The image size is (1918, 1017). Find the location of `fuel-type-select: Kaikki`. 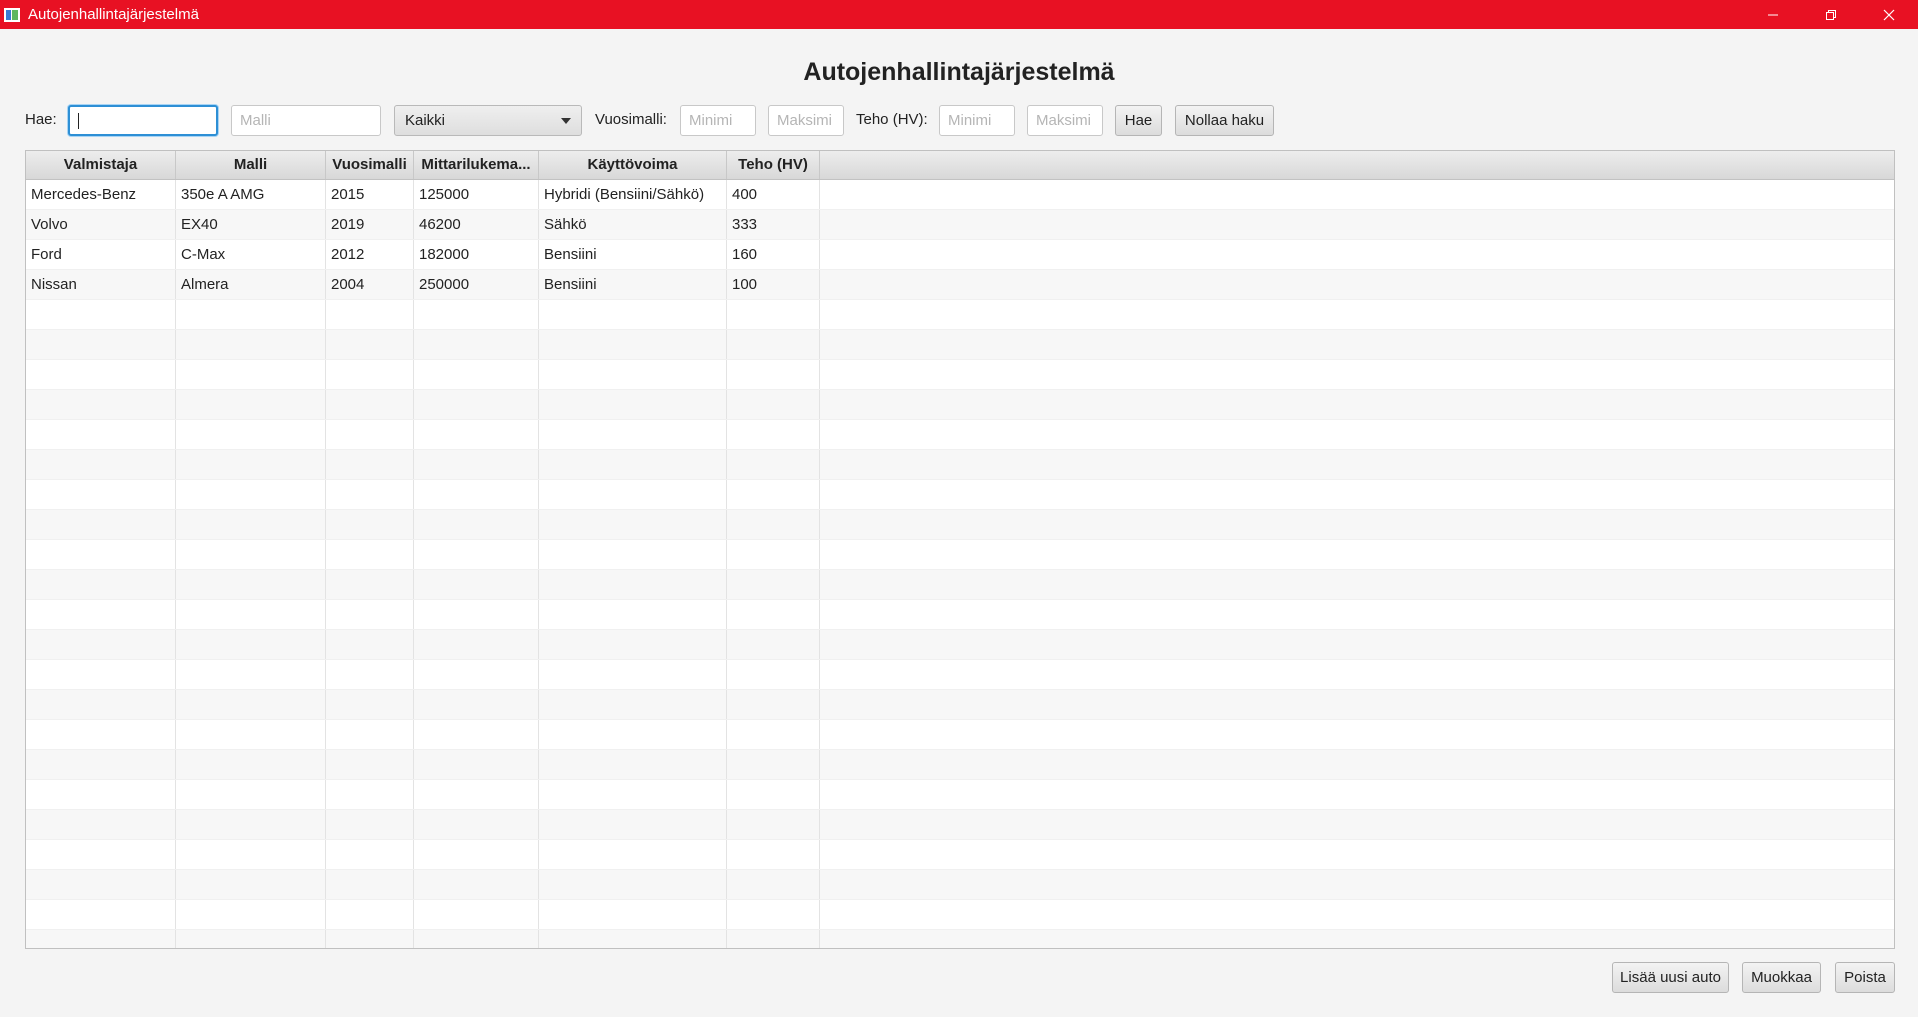

fuel-type-select: Kaikki is located at coordinates (488, 120).